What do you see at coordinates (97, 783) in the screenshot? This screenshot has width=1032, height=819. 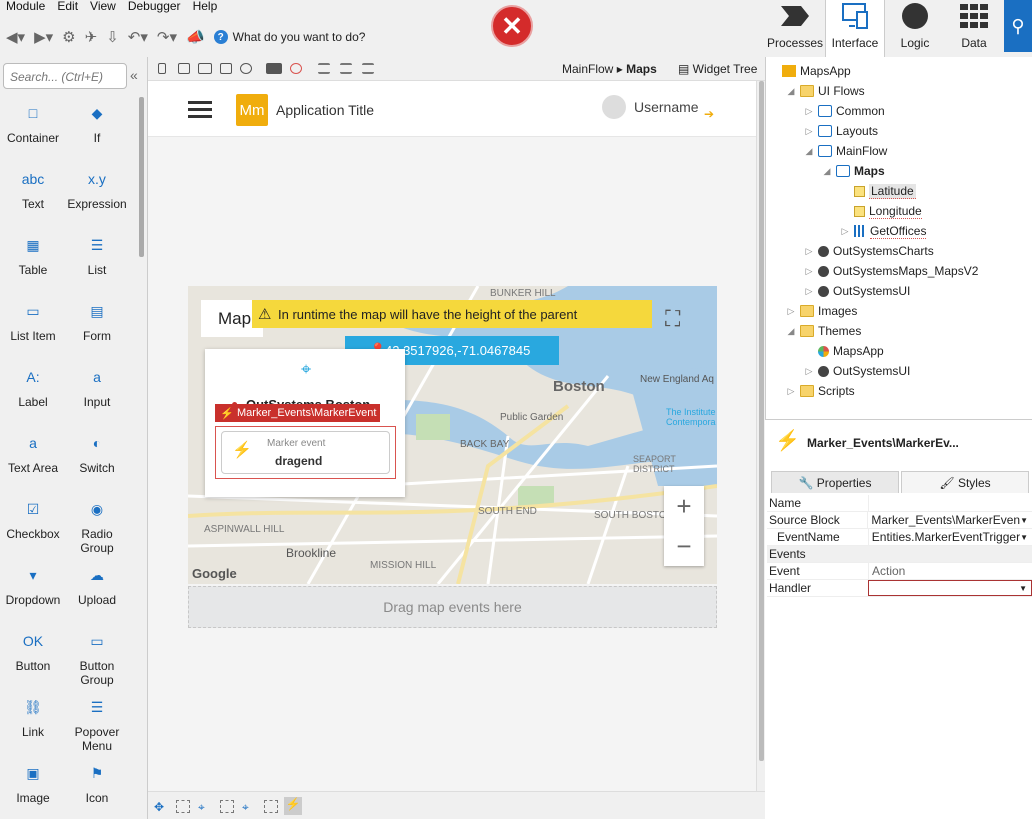 I see `widget-icon: ⚑ Icon` at bounding box center [97, 783].